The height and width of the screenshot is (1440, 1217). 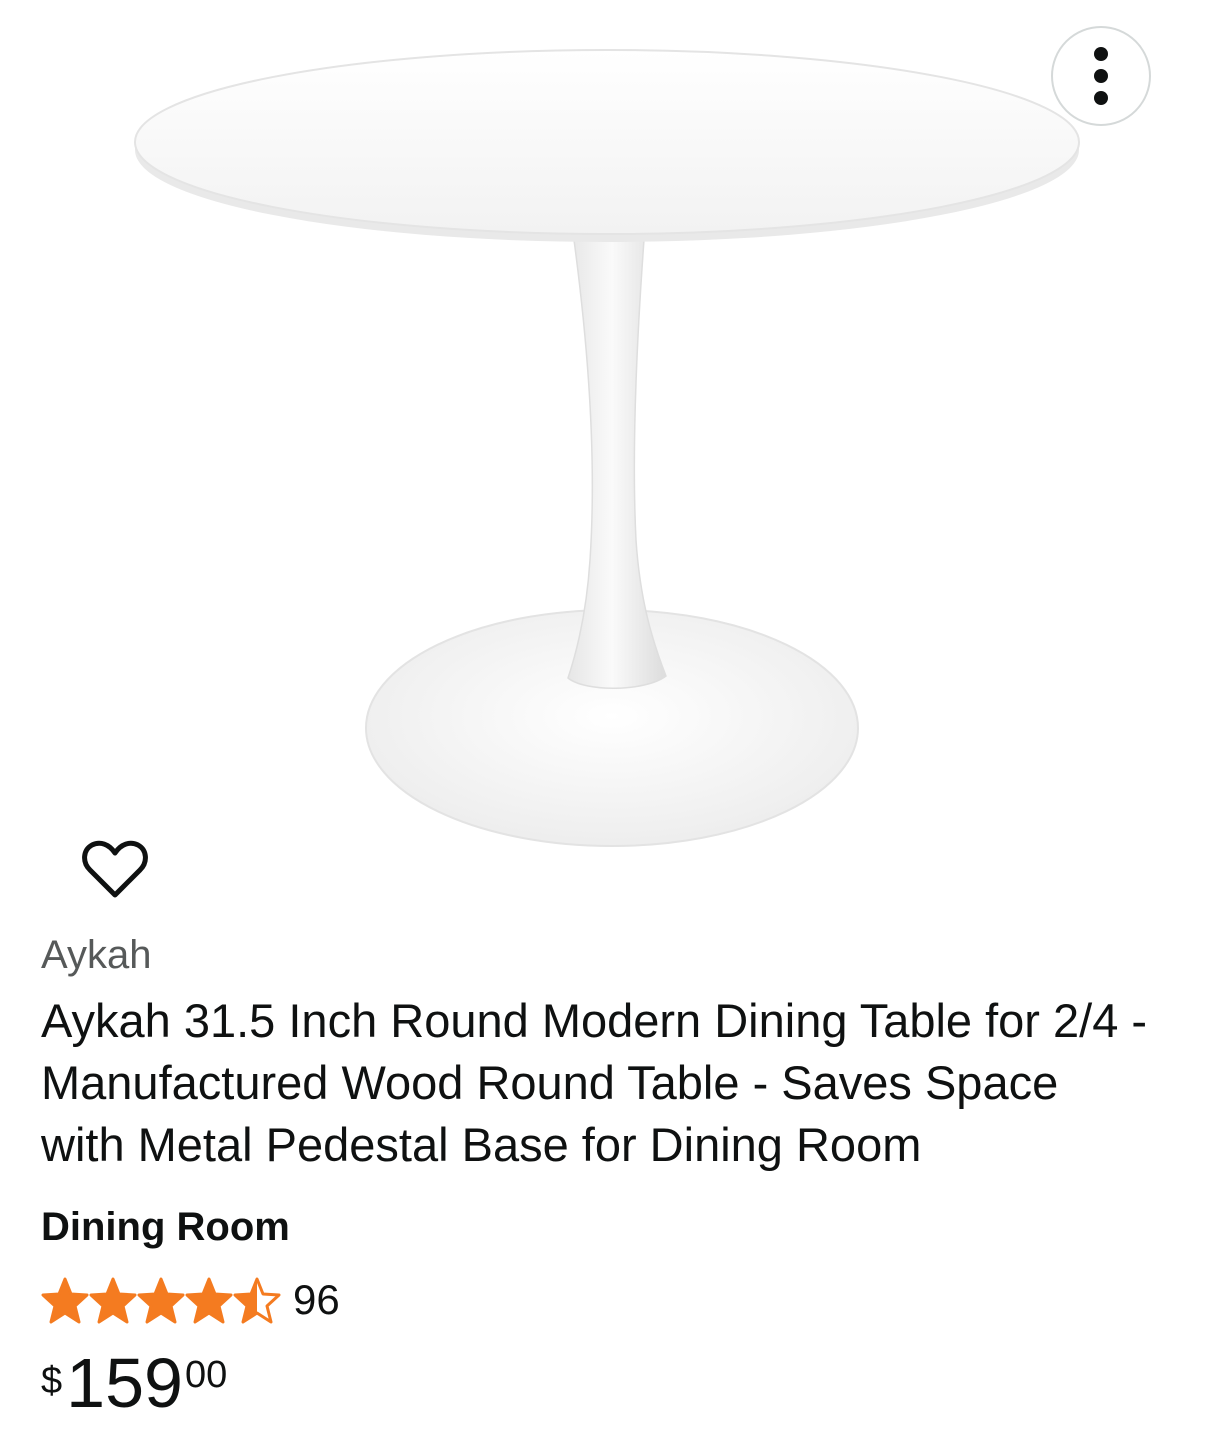 I want to click on brand-name: Aykah, so click(x=96, y=955).